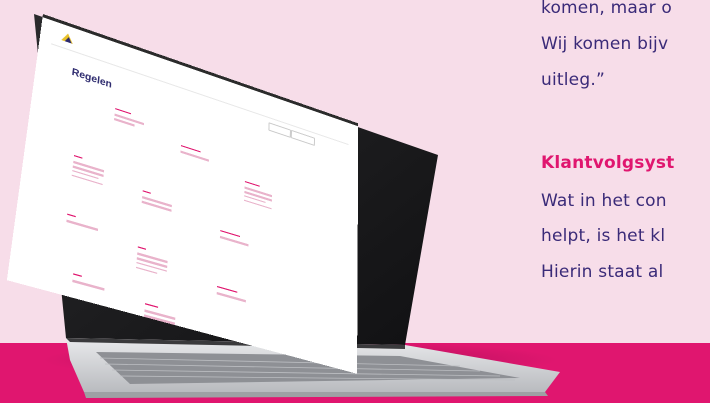 The width and height of the screenshot is (710, 403). I want to click on screen-page-title: Regelen, so click(92, 78).